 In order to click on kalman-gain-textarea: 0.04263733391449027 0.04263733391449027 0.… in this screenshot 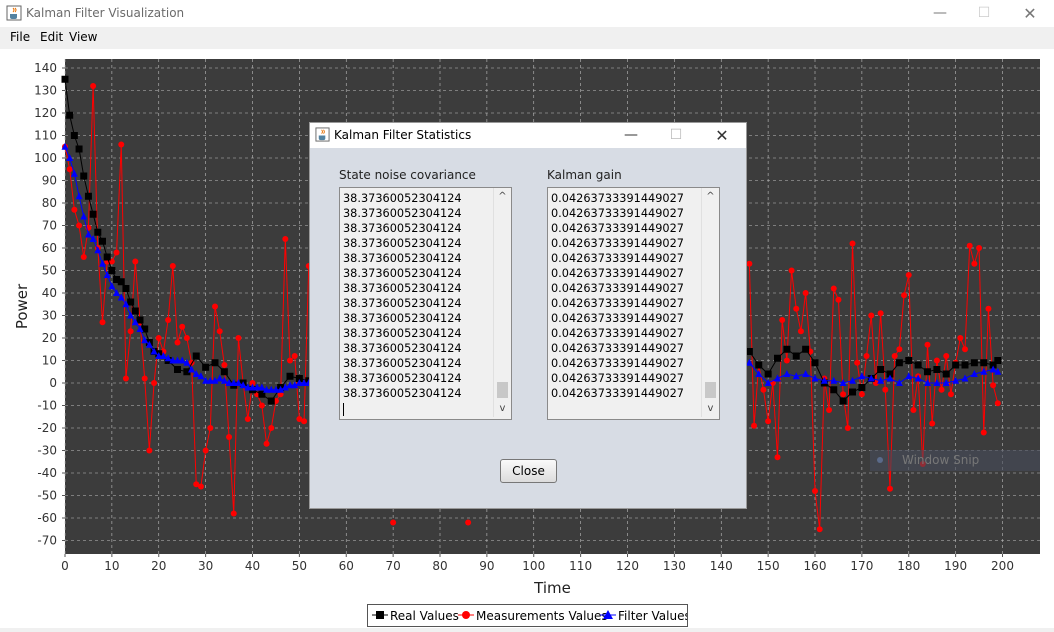, I will do `click(633, 303)`.